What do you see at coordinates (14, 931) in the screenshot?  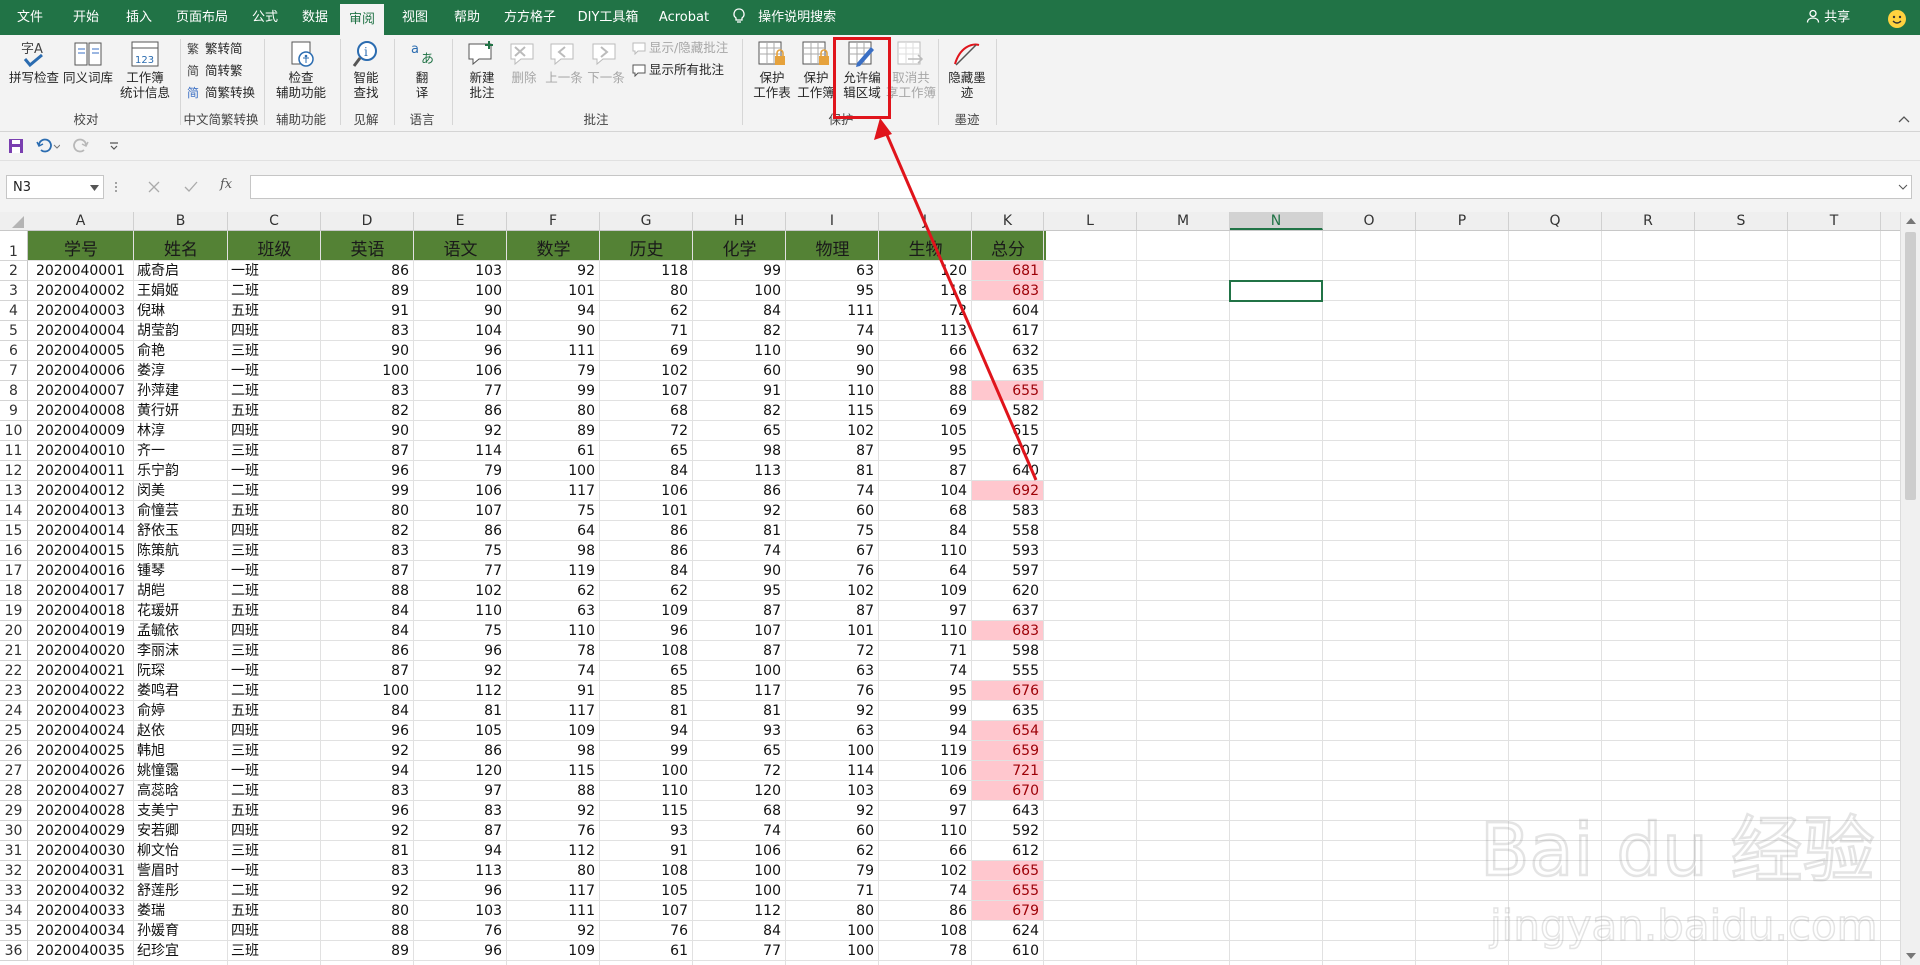 I see `row-header-35: 35` at bounding box center [14, 931].